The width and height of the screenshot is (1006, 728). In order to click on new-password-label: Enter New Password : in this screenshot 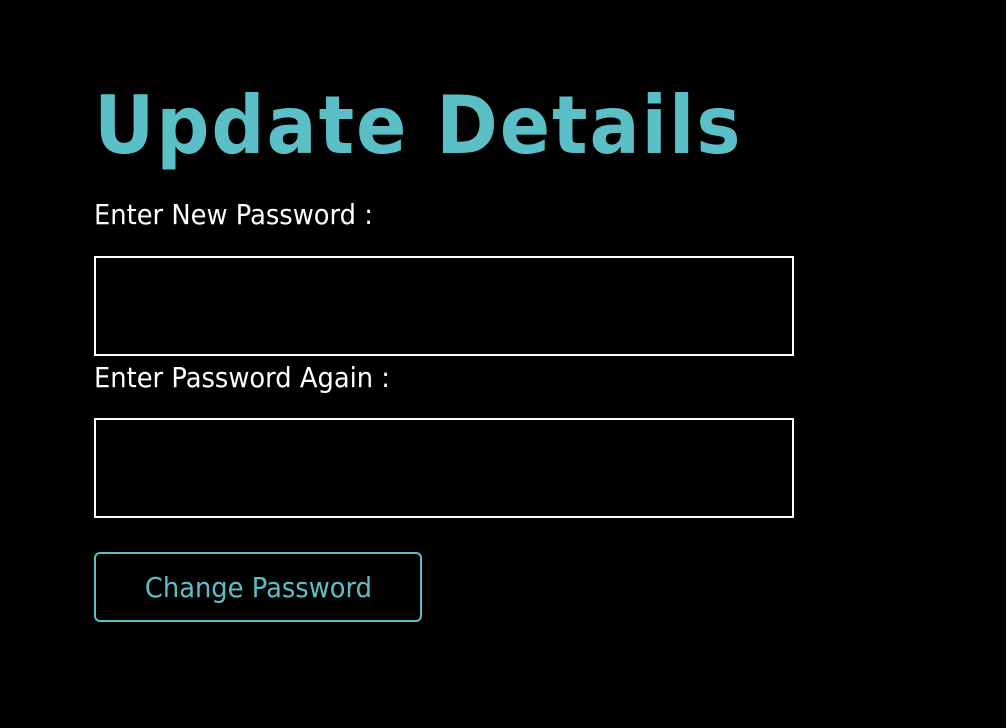, I will do `click(233, 214)`.